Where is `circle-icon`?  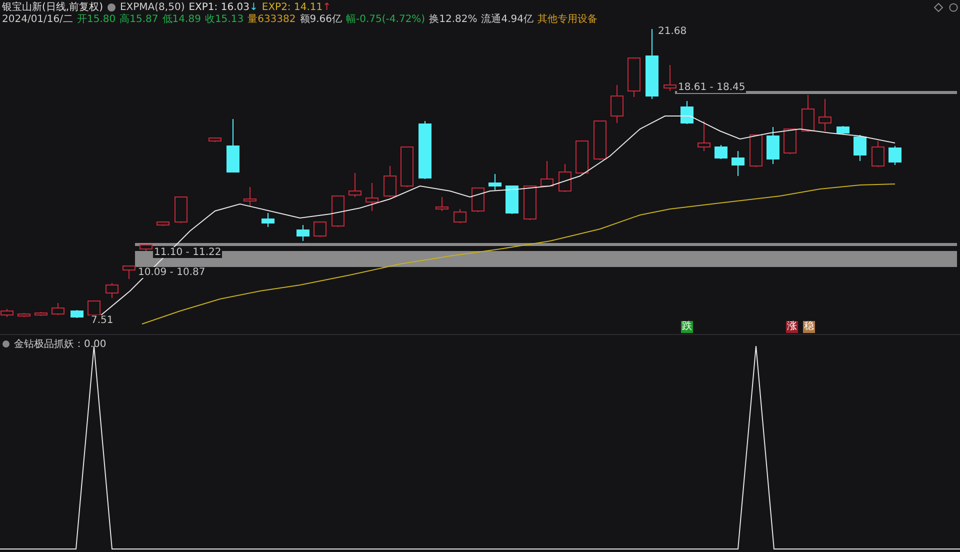
circle-icon is located at coordinates (953, 7).